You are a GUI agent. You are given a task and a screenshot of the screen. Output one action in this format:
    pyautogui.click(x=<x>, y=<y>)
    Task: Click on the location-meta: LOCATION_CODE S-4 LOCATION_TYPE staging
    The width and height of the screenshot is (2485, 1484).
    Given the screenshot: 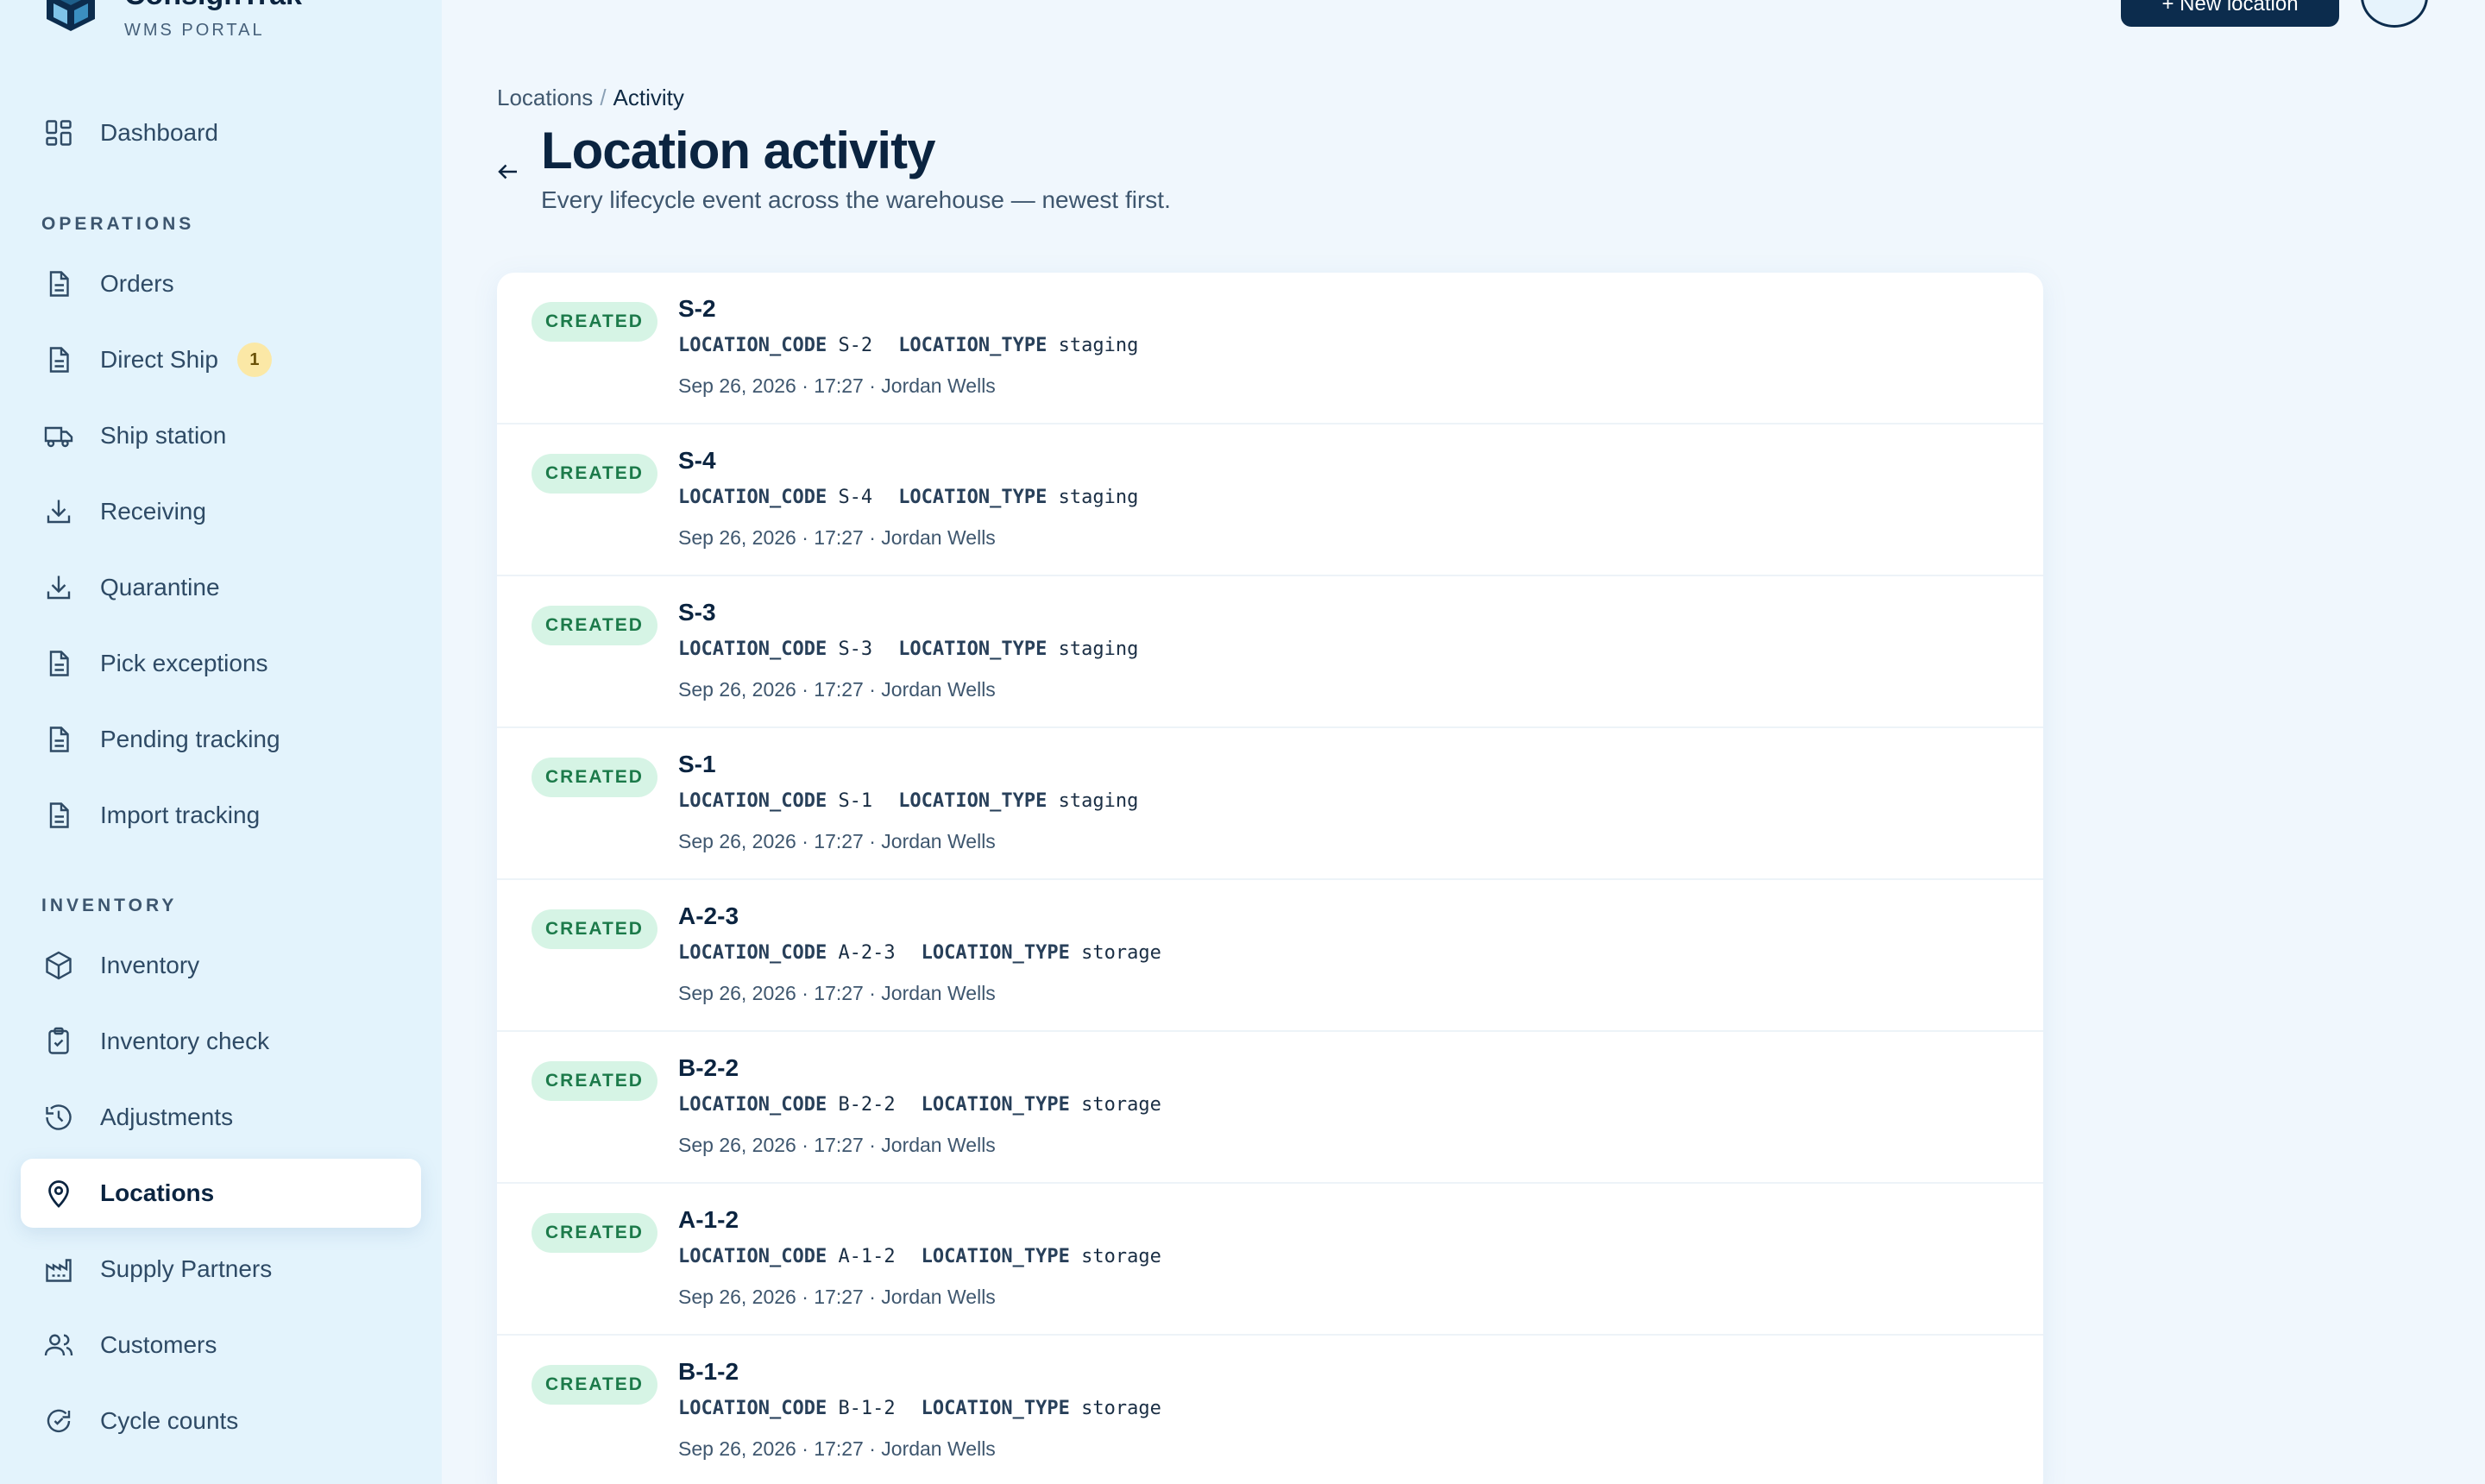 What is the action you would take?
    pyautogui.click(x=908, y=497)
    